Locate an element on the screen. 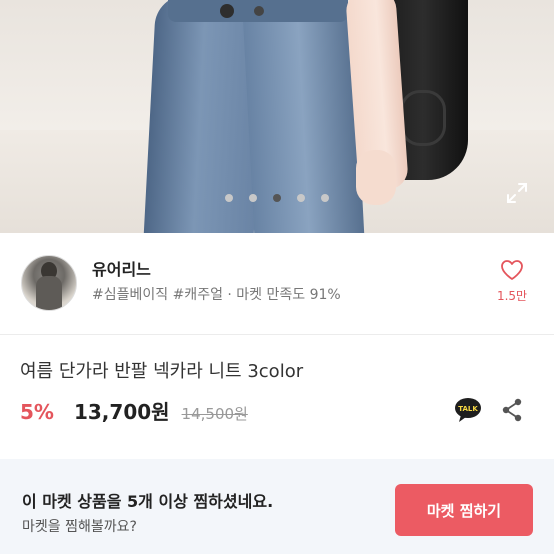  avatar-body is located at coordinates (49, 293).